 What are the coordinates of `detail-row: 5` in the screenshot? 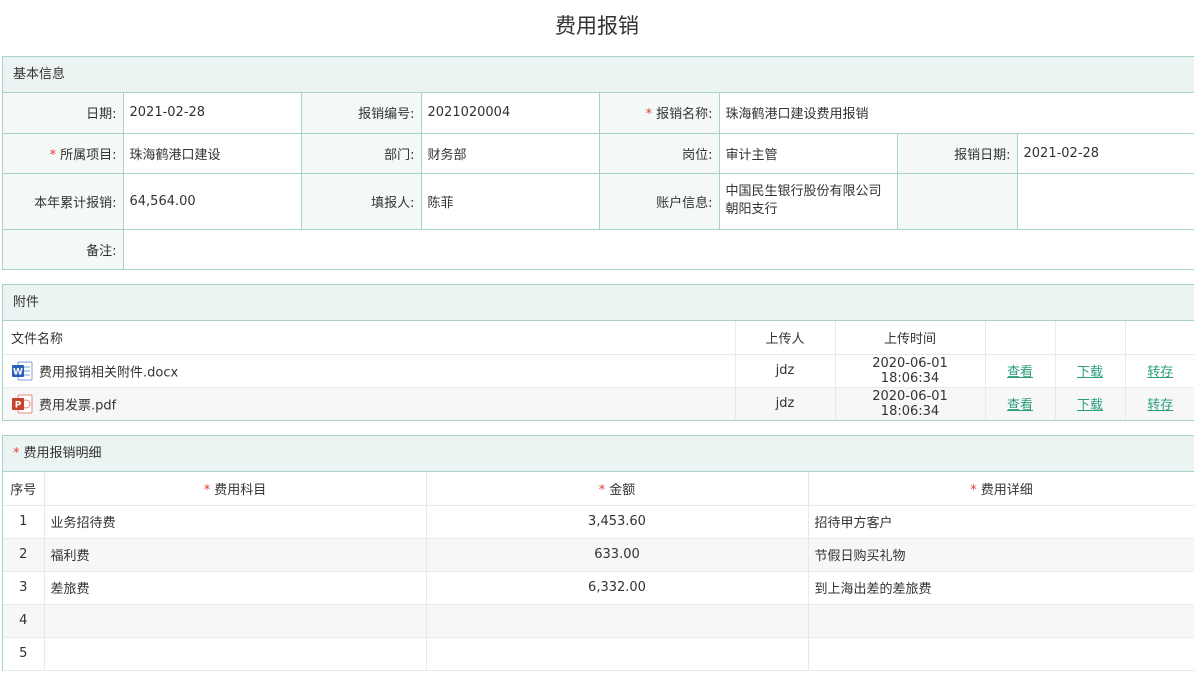 It's located at (598, 654).